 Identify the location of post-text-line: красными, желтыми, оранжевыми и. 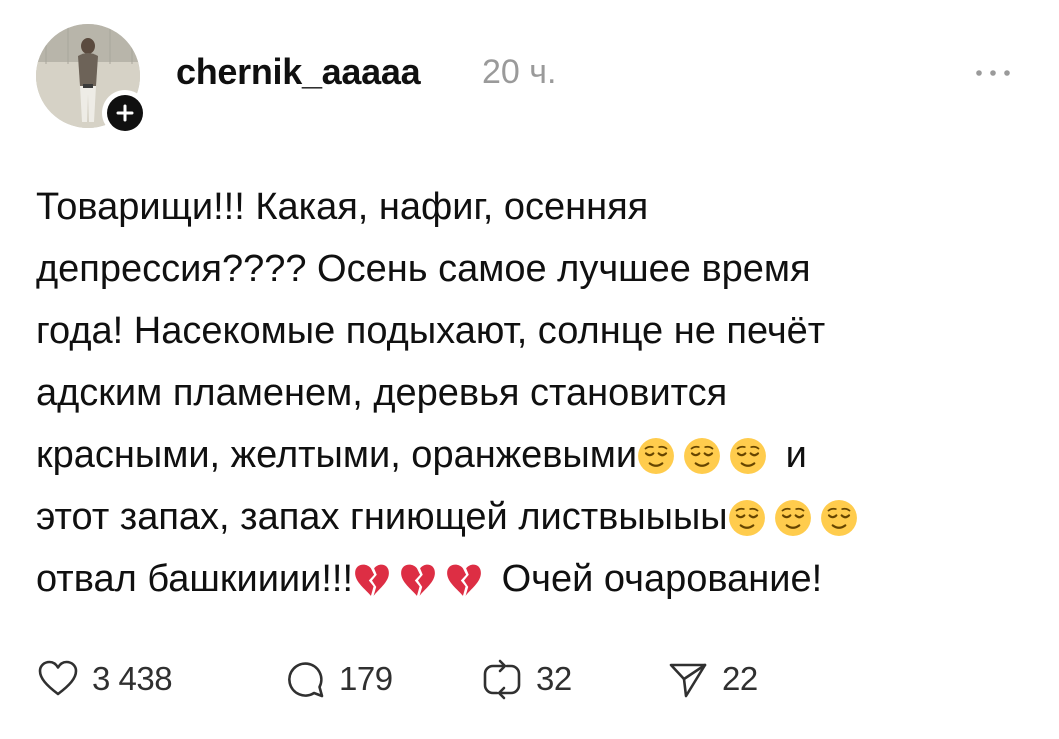
(531, 455).